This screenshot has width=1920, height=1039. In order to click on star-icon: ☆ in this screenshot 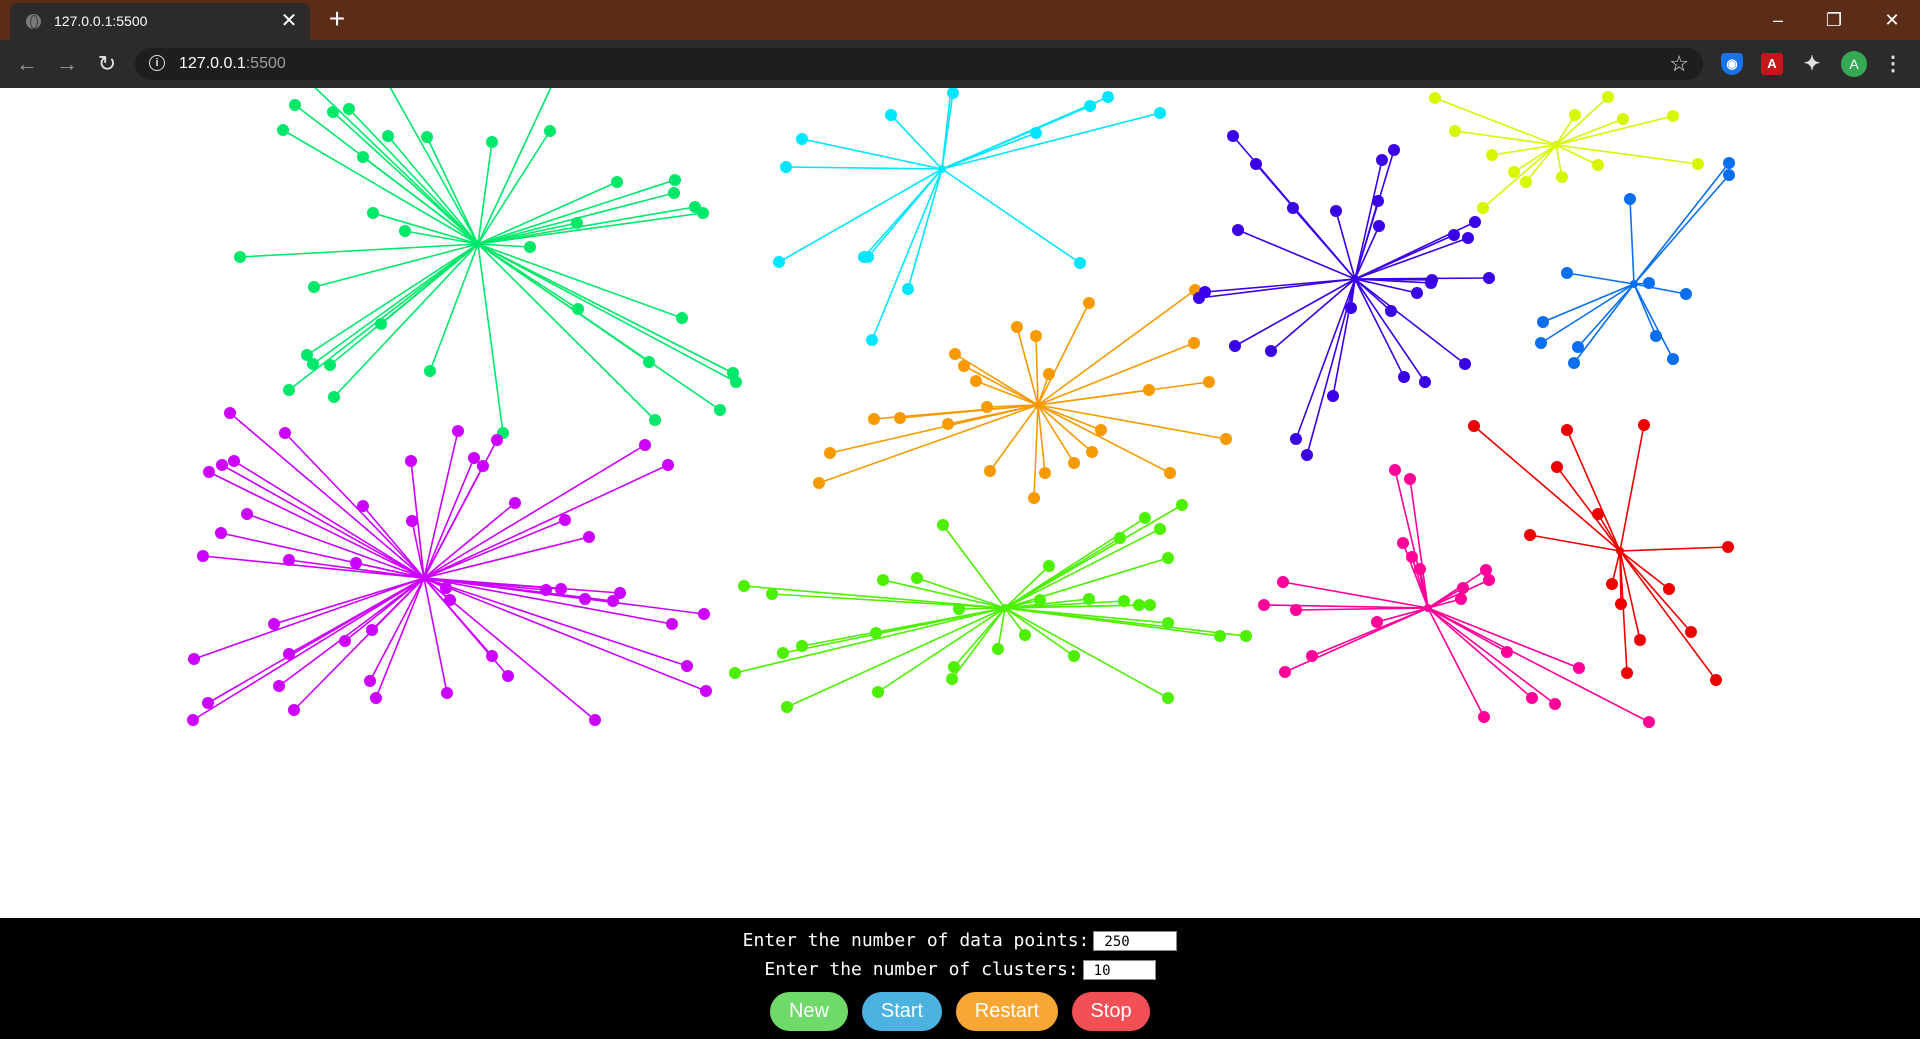, I will do `click(1679, 64)`.